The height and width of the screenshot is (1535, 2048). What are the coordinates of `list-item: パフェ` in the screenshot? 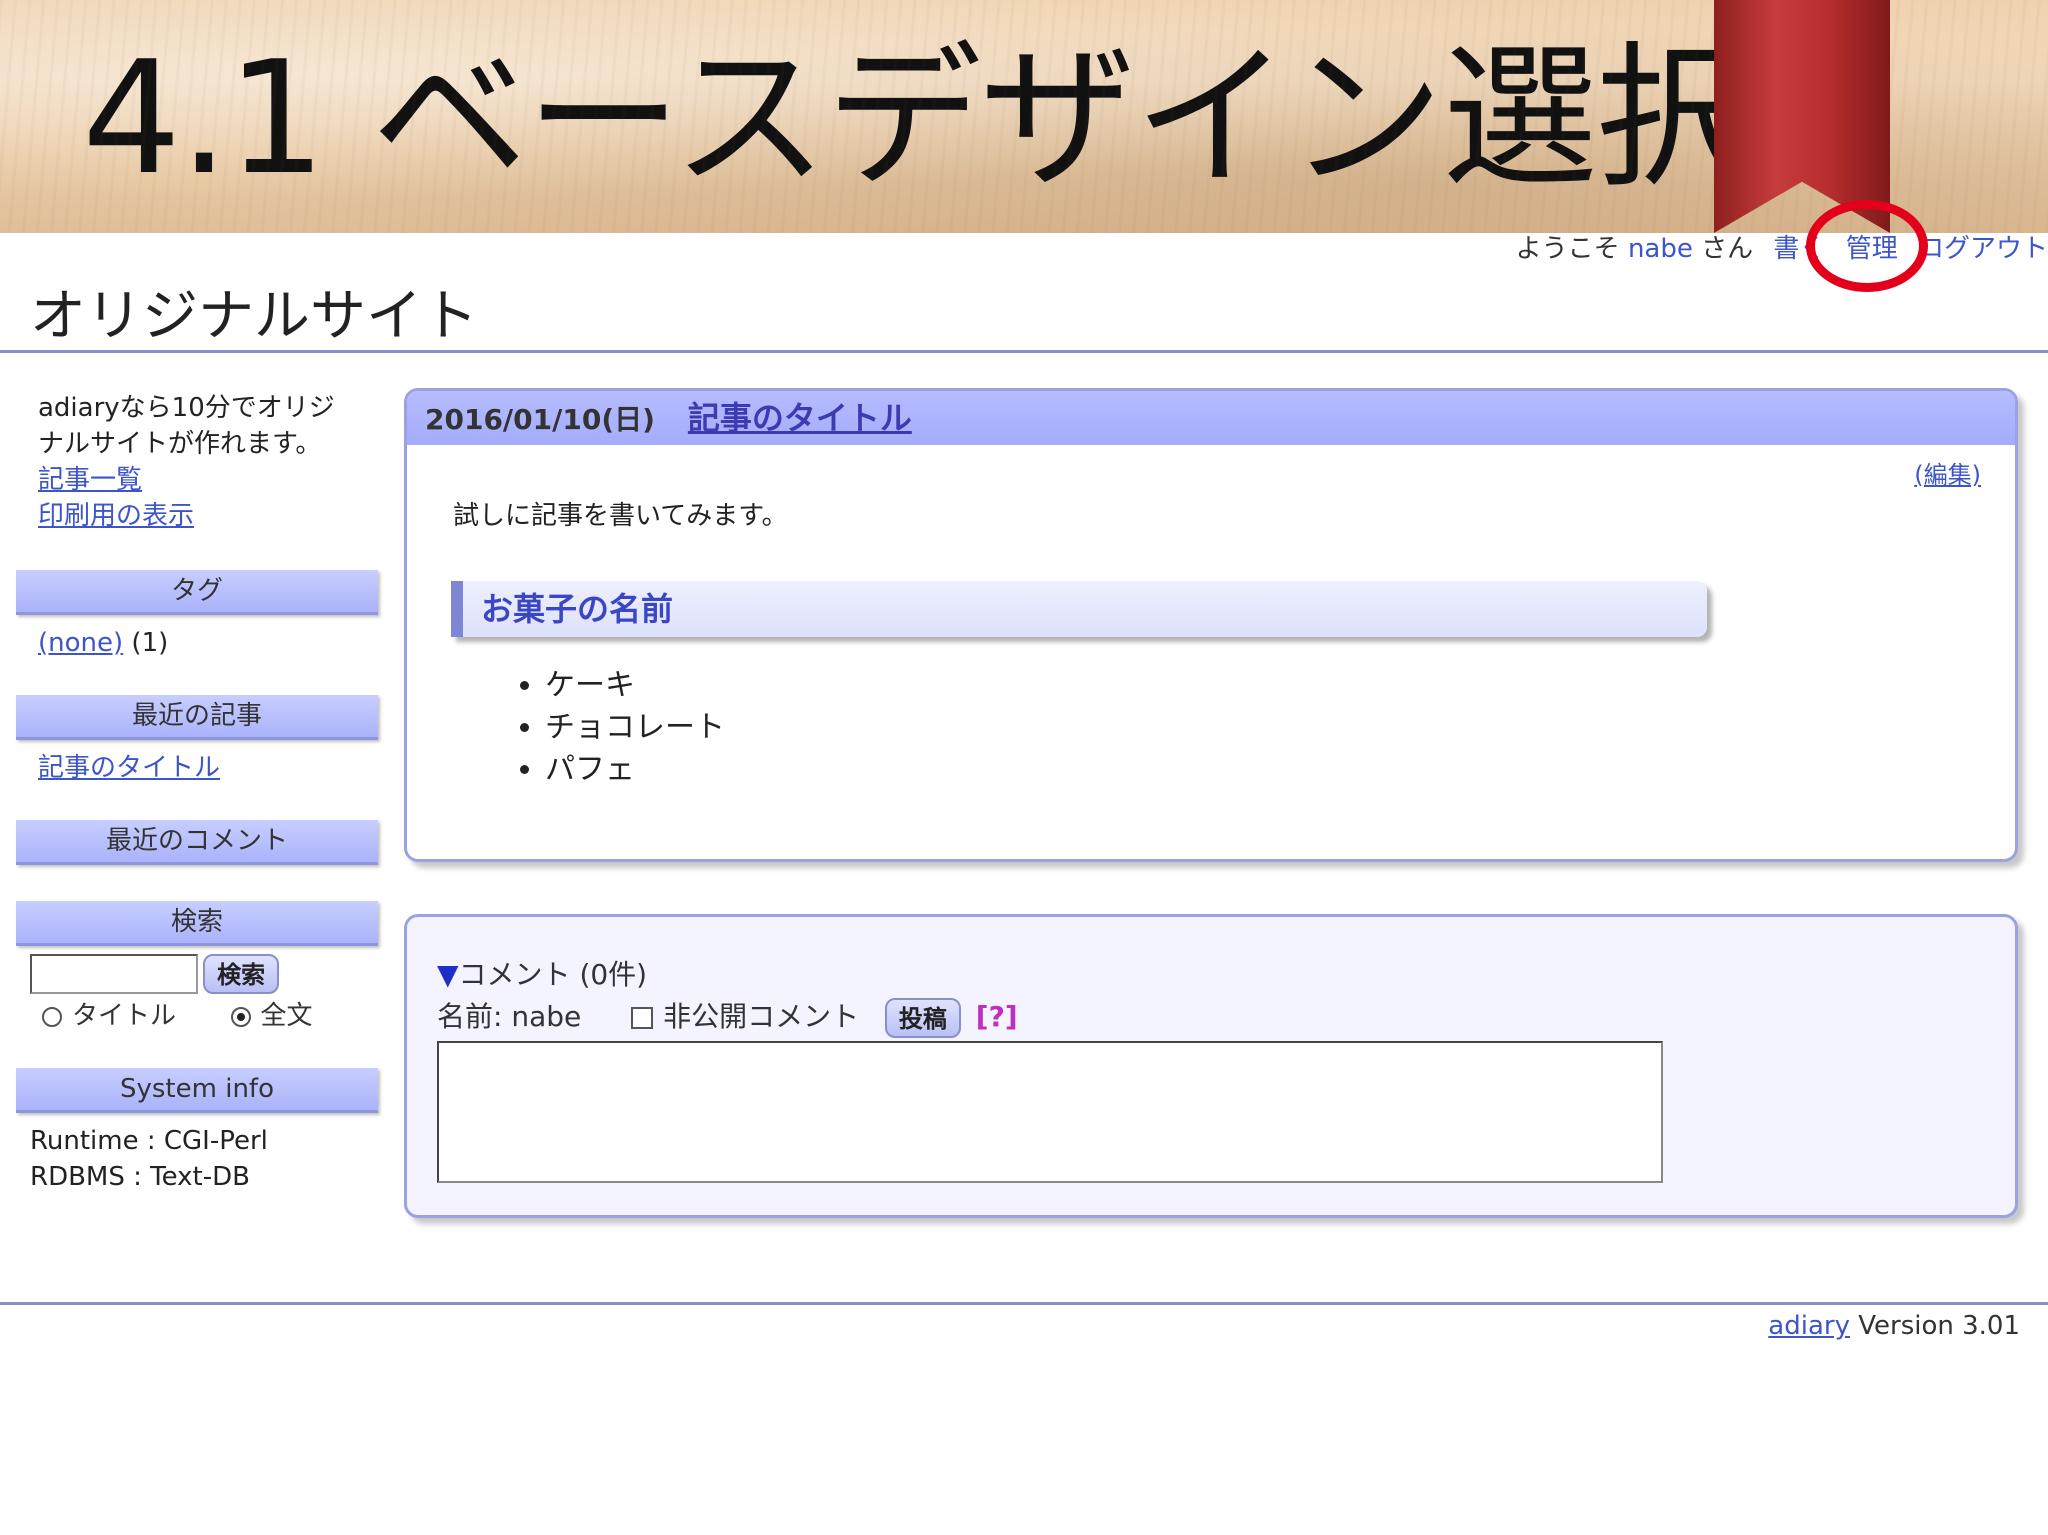 It's located at (635, 770).